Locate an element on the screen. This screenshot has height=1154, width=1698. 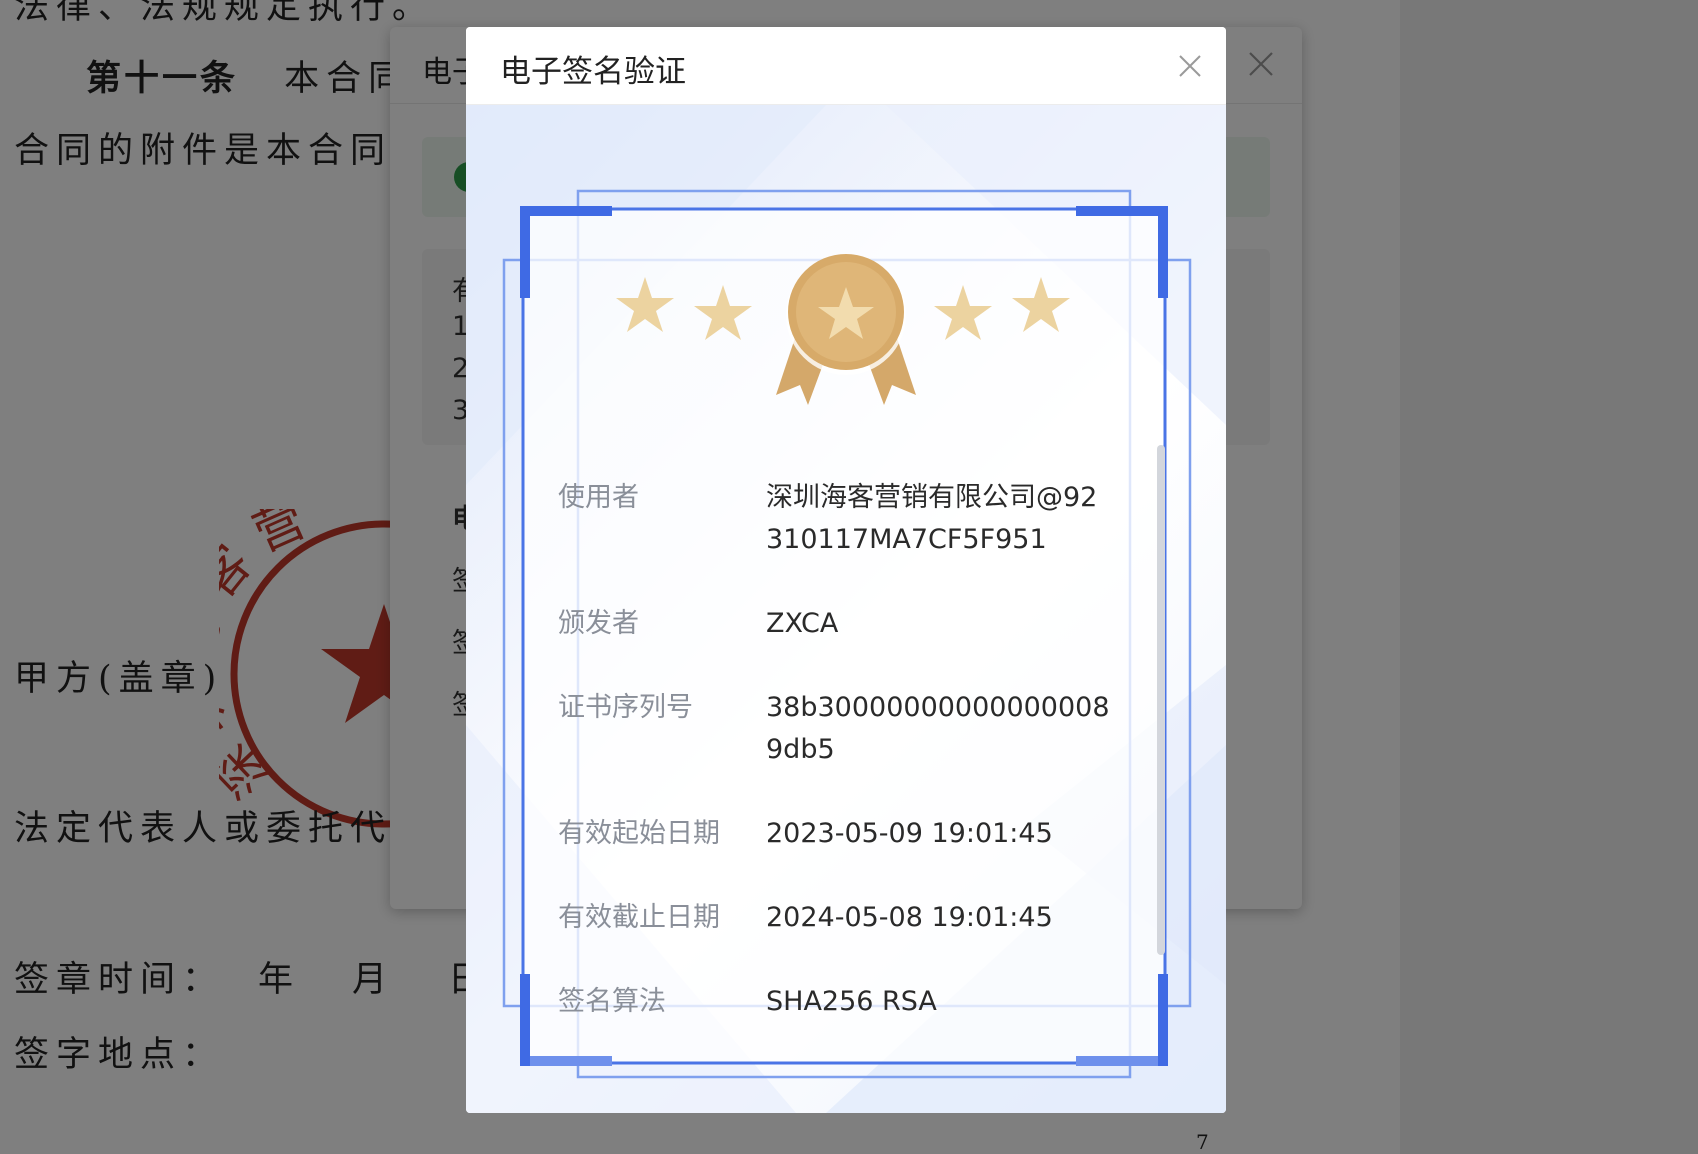
modal-title: 电子签名验证 is located at coordinates (593, 72).